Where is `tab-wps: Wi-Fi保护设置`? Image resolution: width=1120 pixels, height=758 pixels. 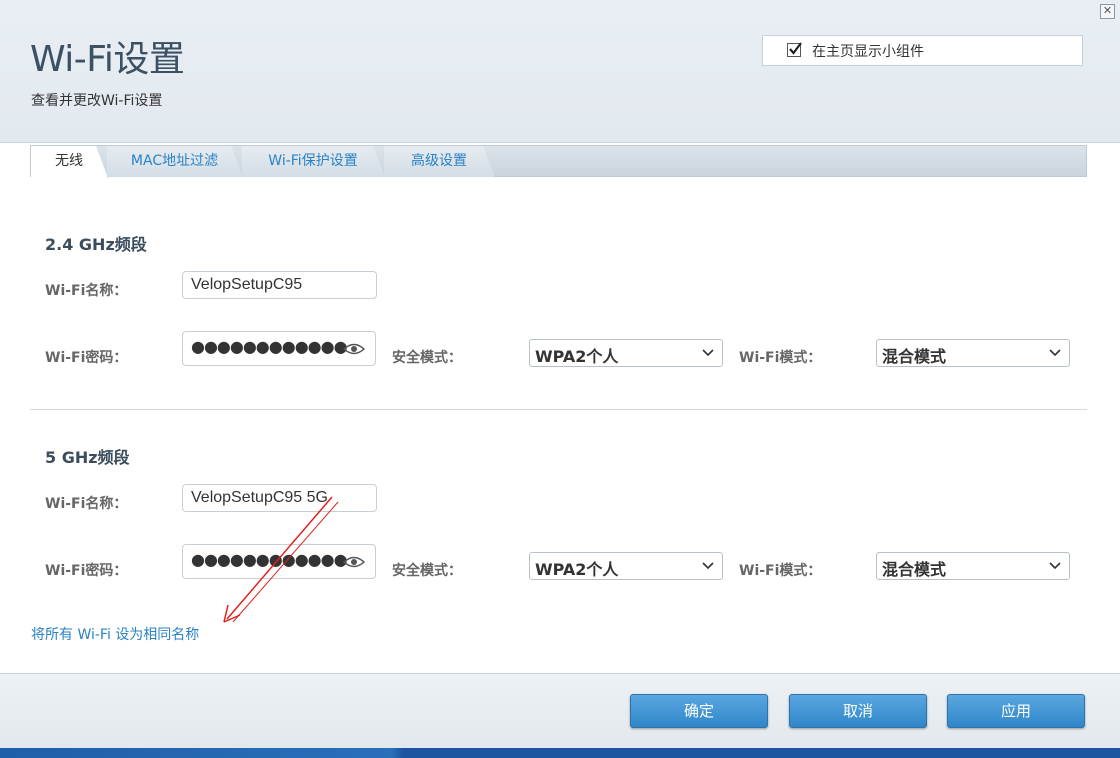
tab-wps: Wi-Fi保护设置 is located at coordinates (313, 161).